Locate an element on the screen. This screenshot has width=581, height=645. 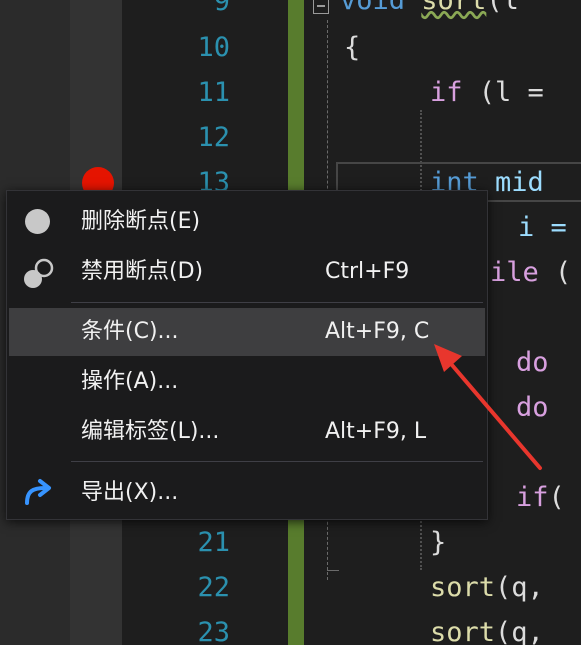
code-line-18: do is located at coordinates (532, 408).